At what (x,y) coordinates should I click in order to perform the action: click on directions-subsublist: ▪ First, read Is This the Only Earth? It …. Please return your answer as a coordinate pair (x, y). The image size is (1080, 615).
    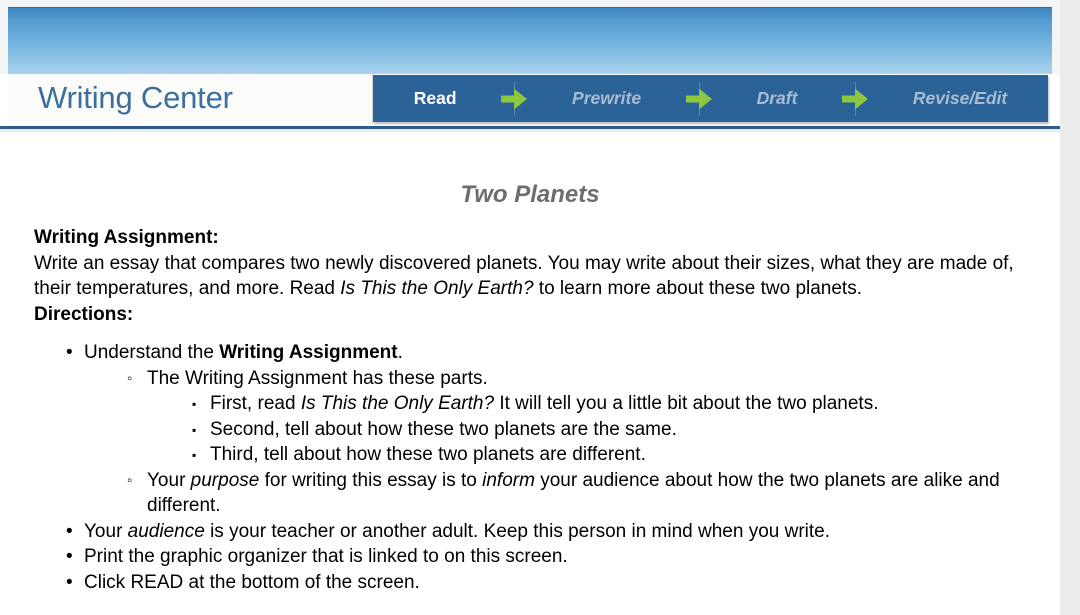
    Looking at the image, I should click on (603, 429).